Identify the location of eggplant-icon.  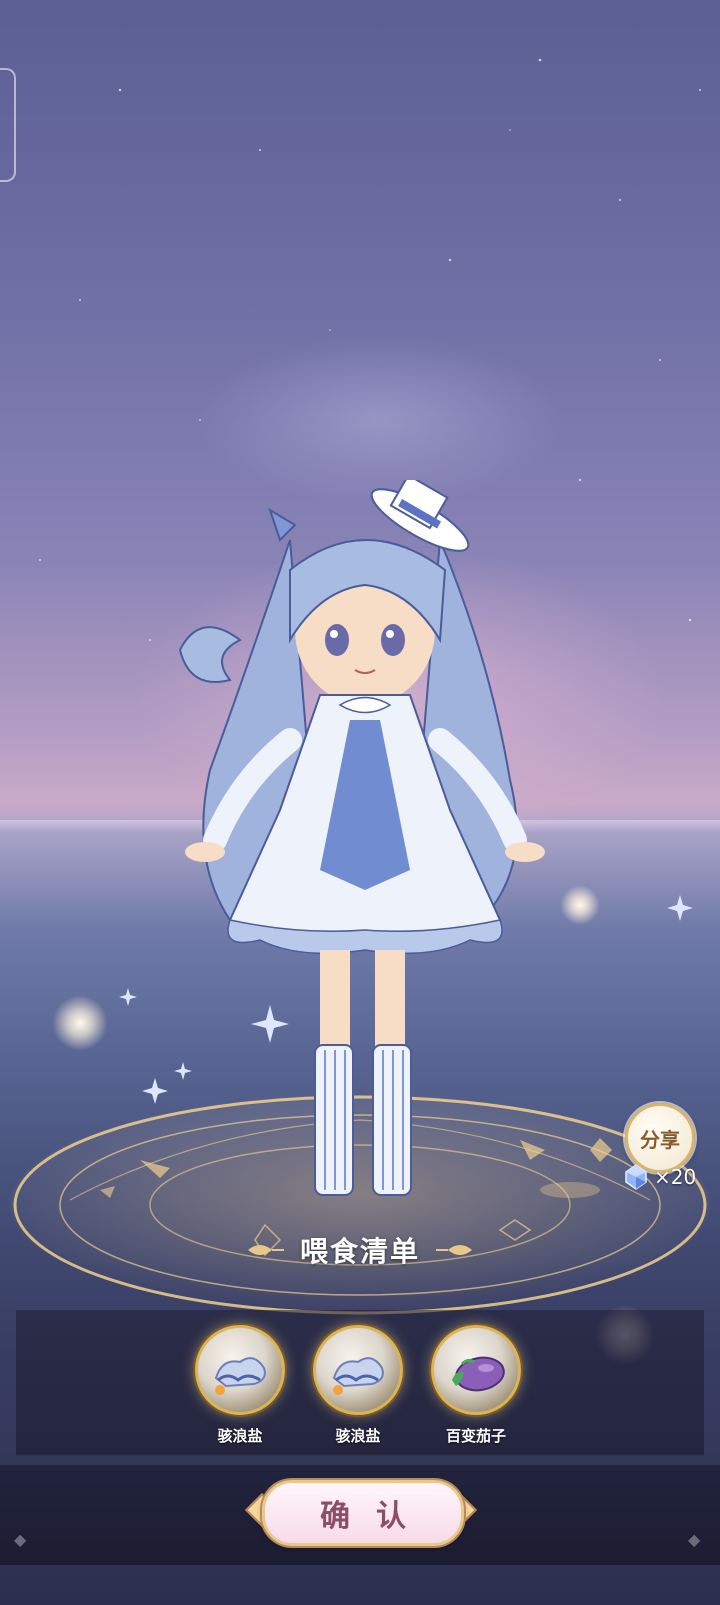
(478, 1374).